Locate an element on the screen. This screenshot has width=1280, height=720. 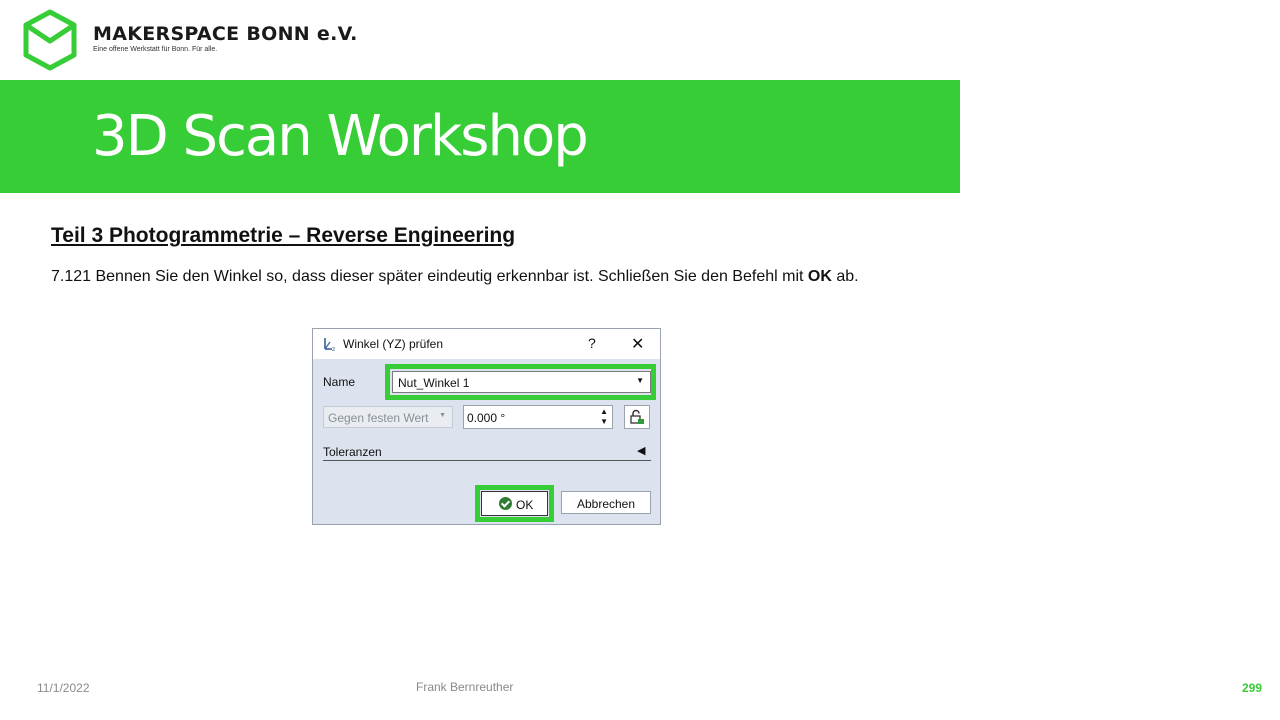
brand-name: MAKERSPACE BONN e.V. is located at coordinates (225, 34).